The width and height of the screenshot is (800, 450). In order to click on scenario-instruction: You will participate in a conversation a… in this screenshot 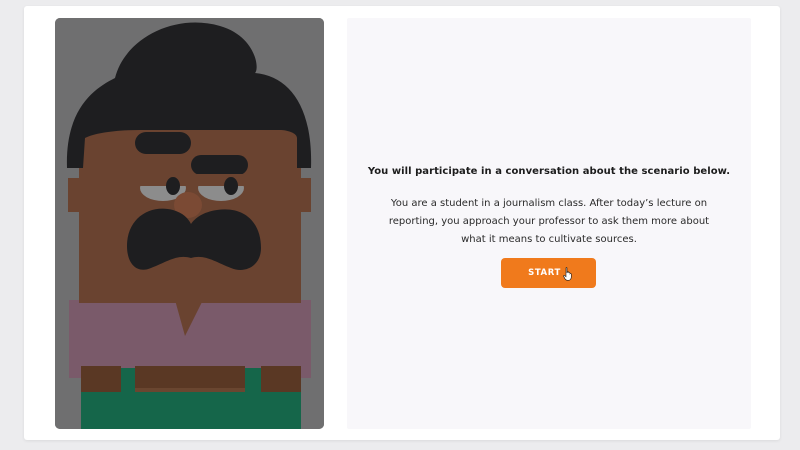, I will do `click(549, 171)`.